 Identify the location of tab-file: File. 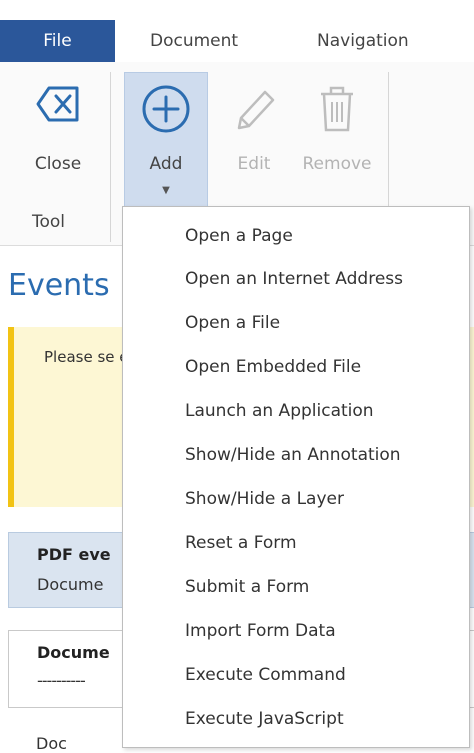
(57, 41).